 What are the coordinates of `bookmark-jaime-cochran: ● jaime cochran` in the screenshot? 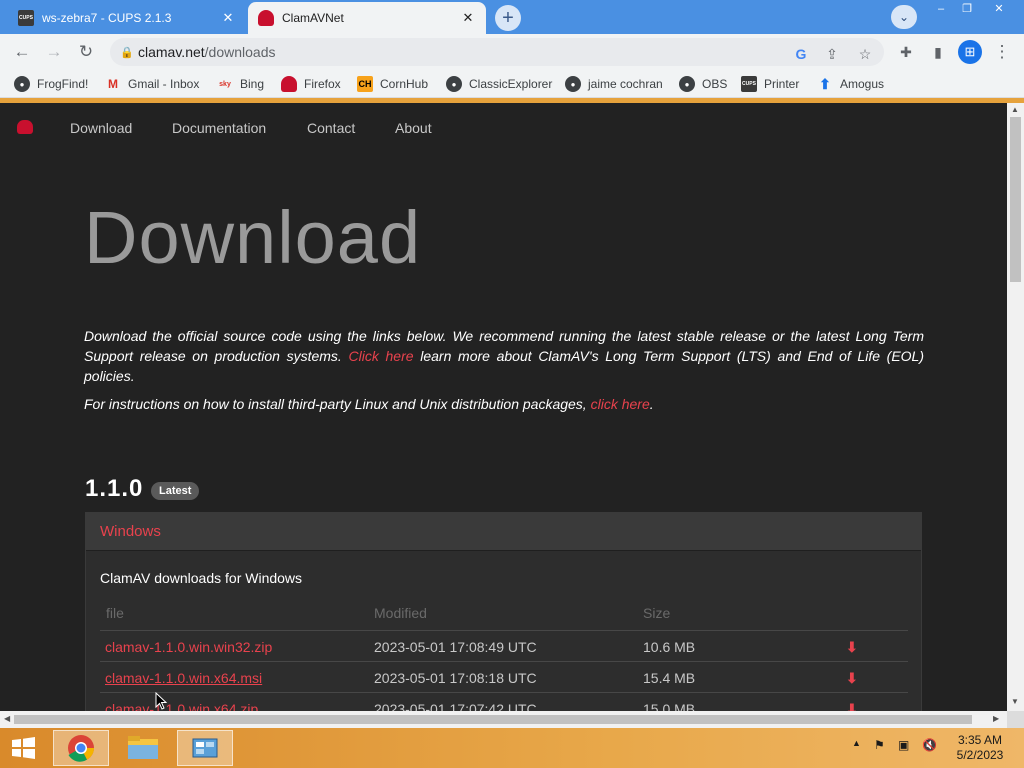 It's located at (614, 84).